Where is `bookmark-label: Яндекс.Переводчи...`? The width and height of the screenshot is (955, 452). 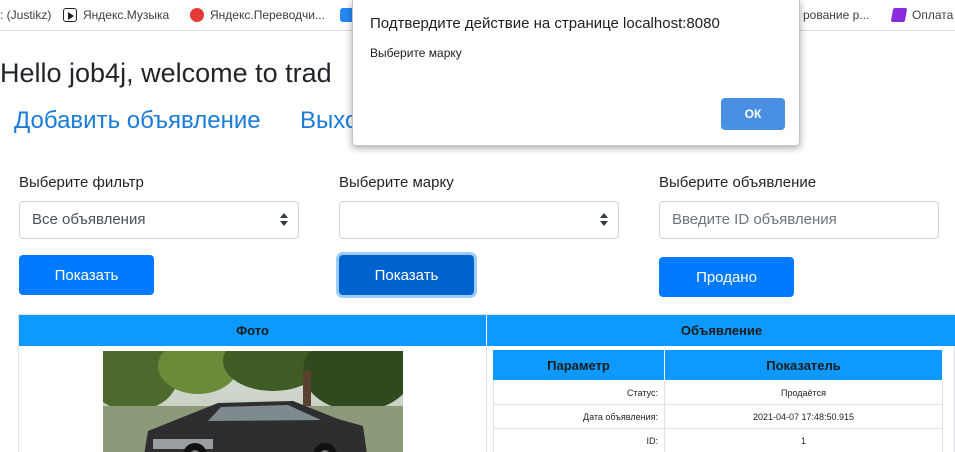
bookmark-label: Яндекс.Переводчи... is located at coordinates (267, 15).